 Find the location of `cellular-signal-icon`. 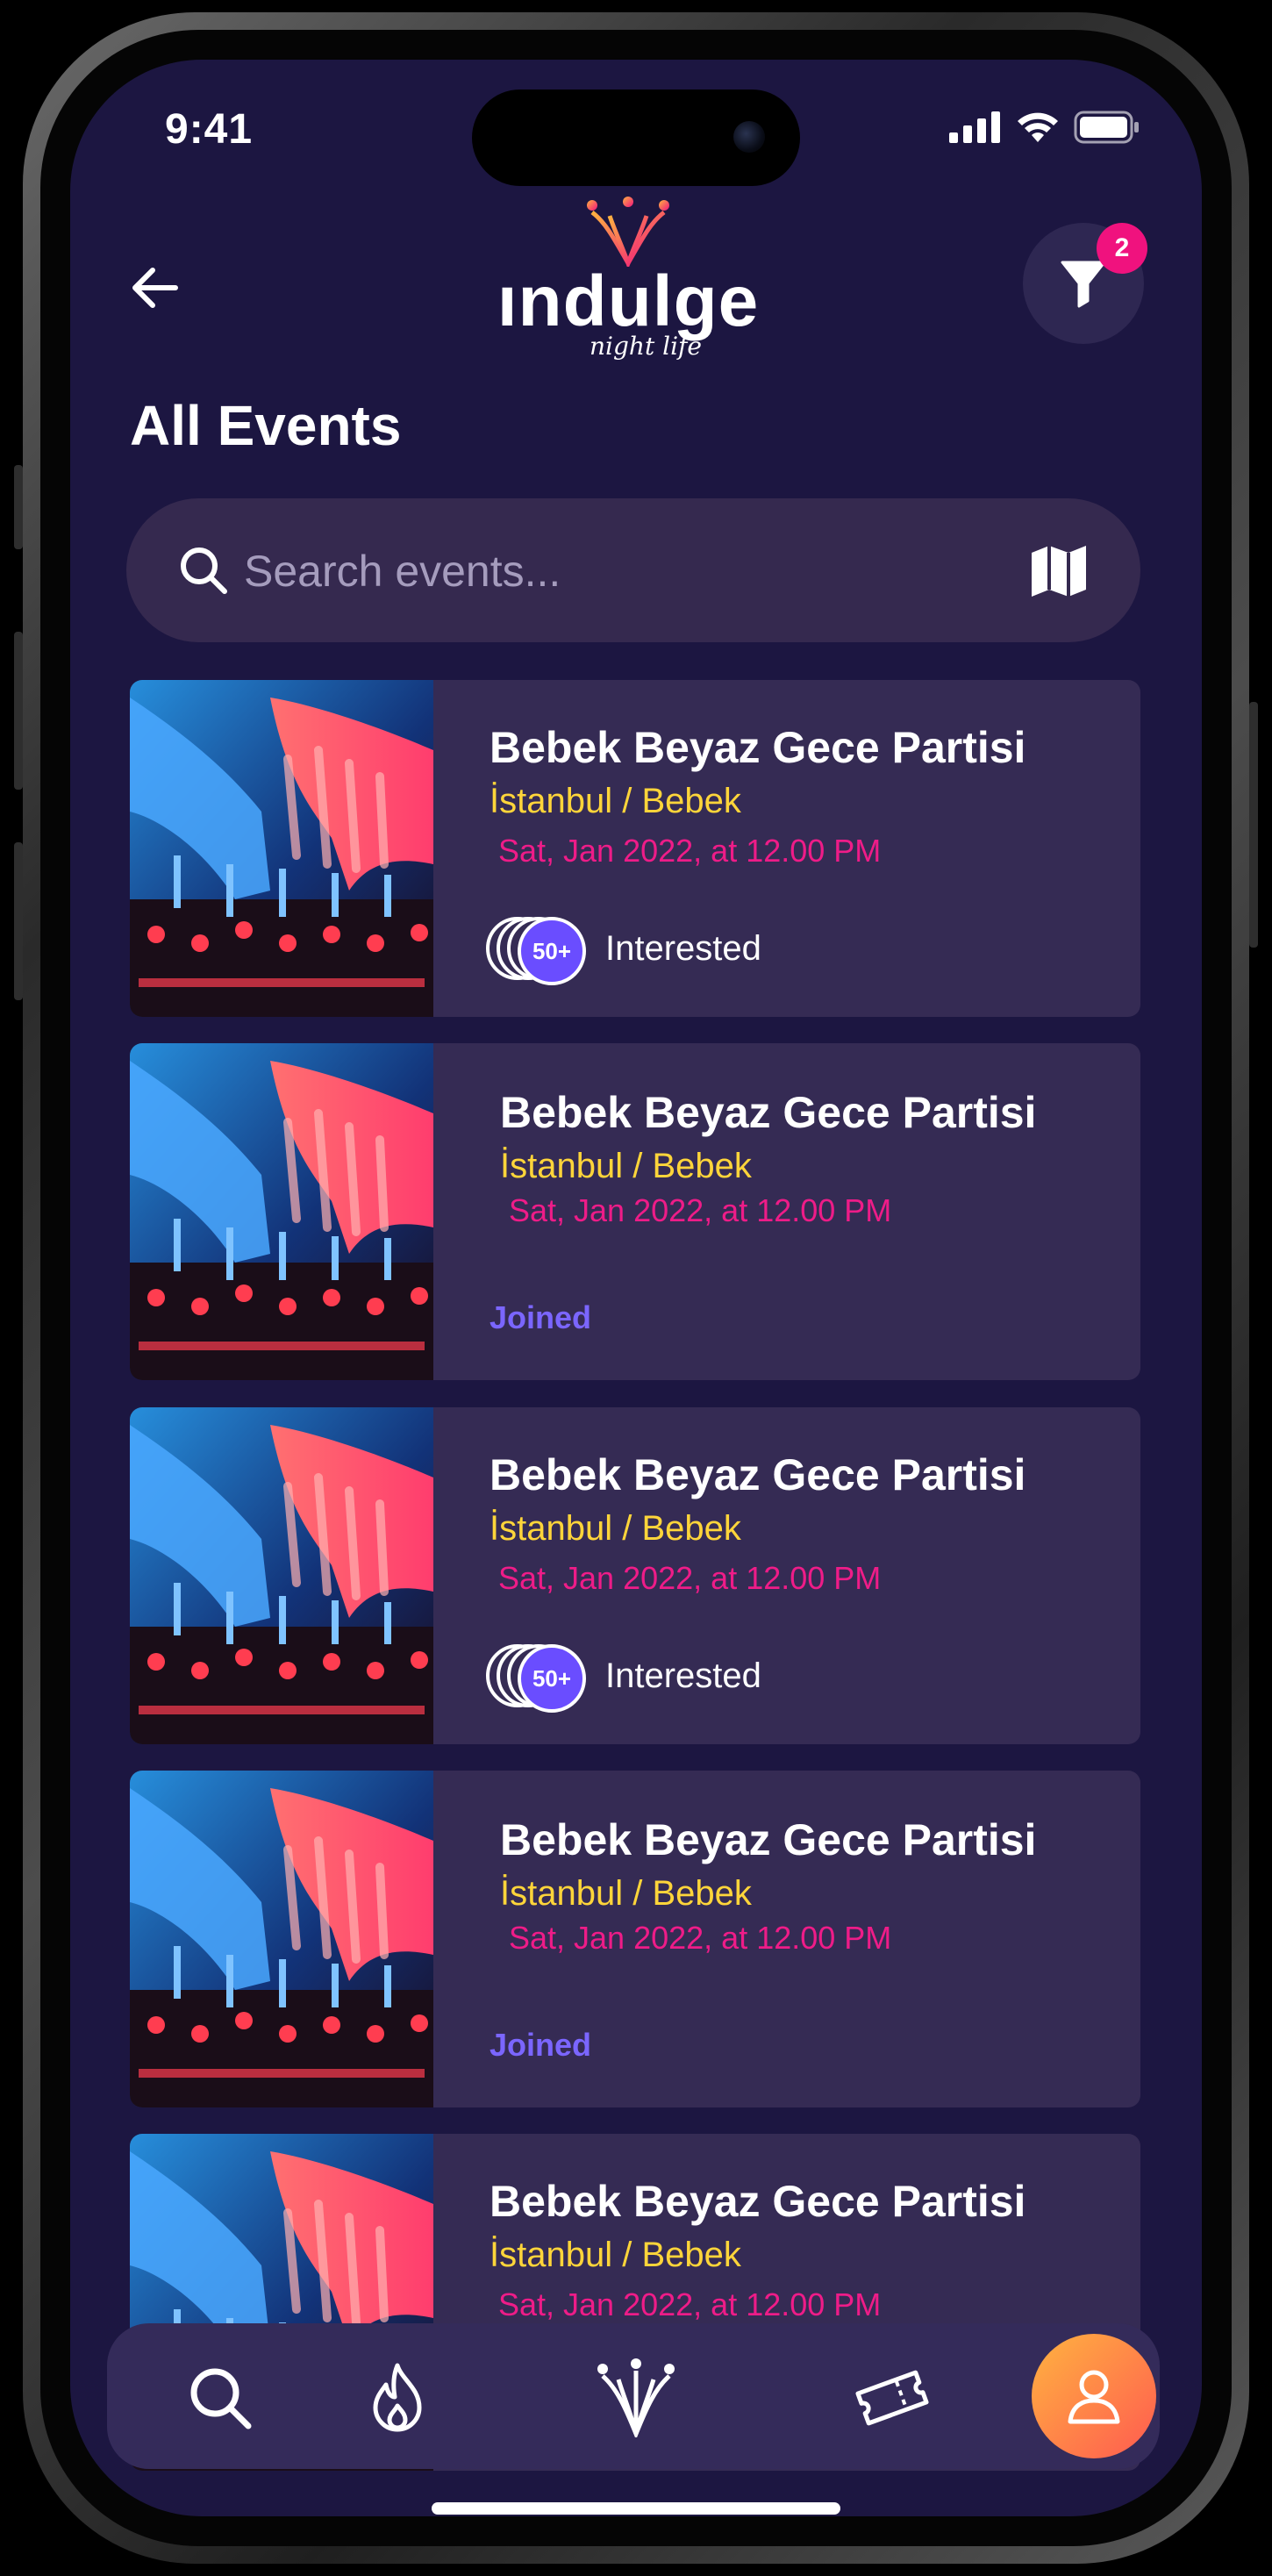

cellular-signal-icon is located at coordinates (974, 127).